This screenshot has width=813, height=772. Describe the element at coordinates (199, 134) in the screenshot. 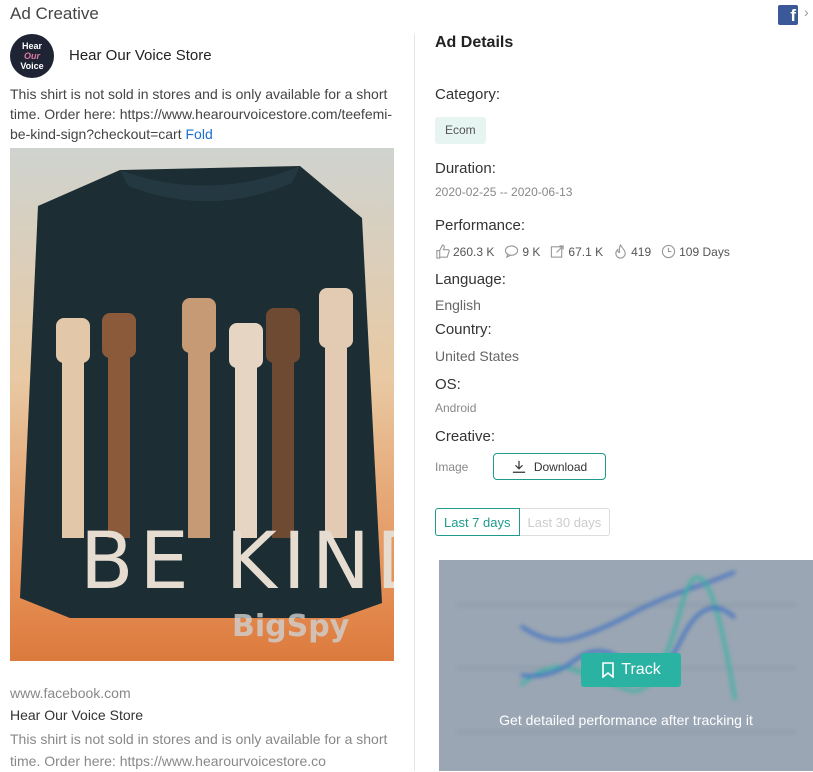

I see `fold-link: Fold` at that location.